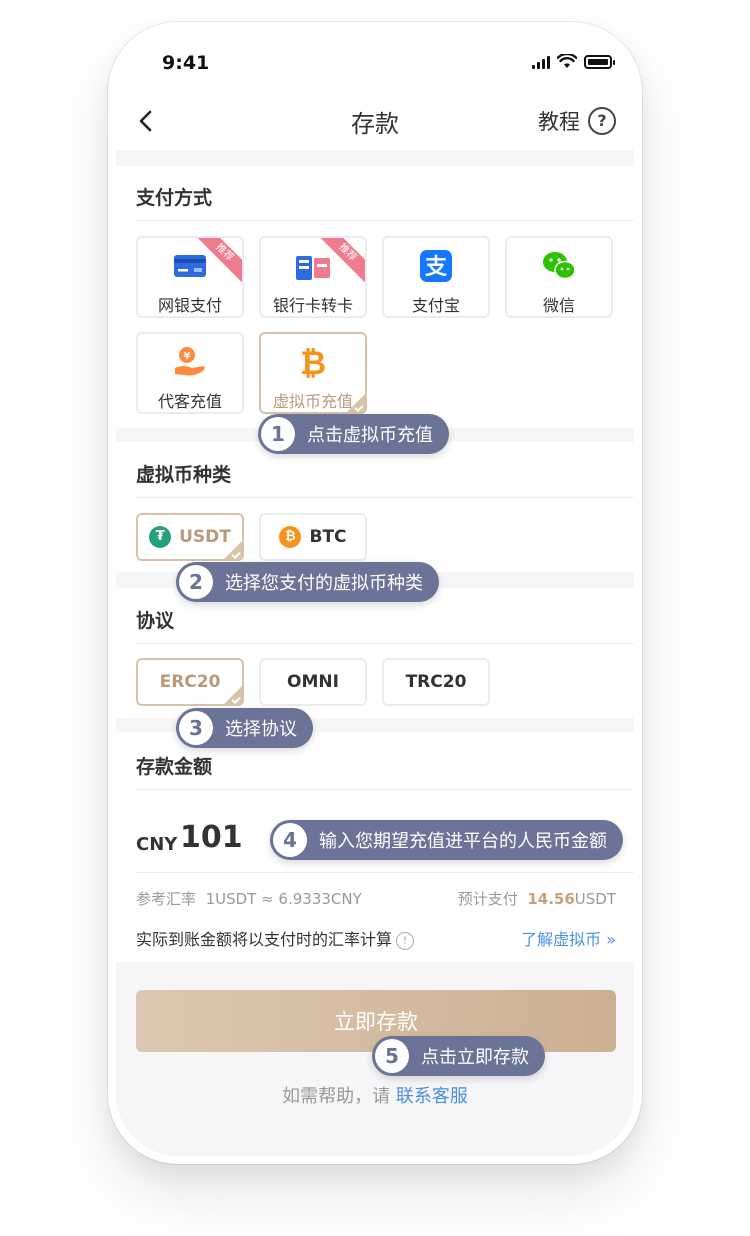 This screenshot has width=750, height=1236. Describe the element at coordinates (324, 583) in the screenshot. I see `callout-text: 选择您支付的虚拟币种类` at that location.